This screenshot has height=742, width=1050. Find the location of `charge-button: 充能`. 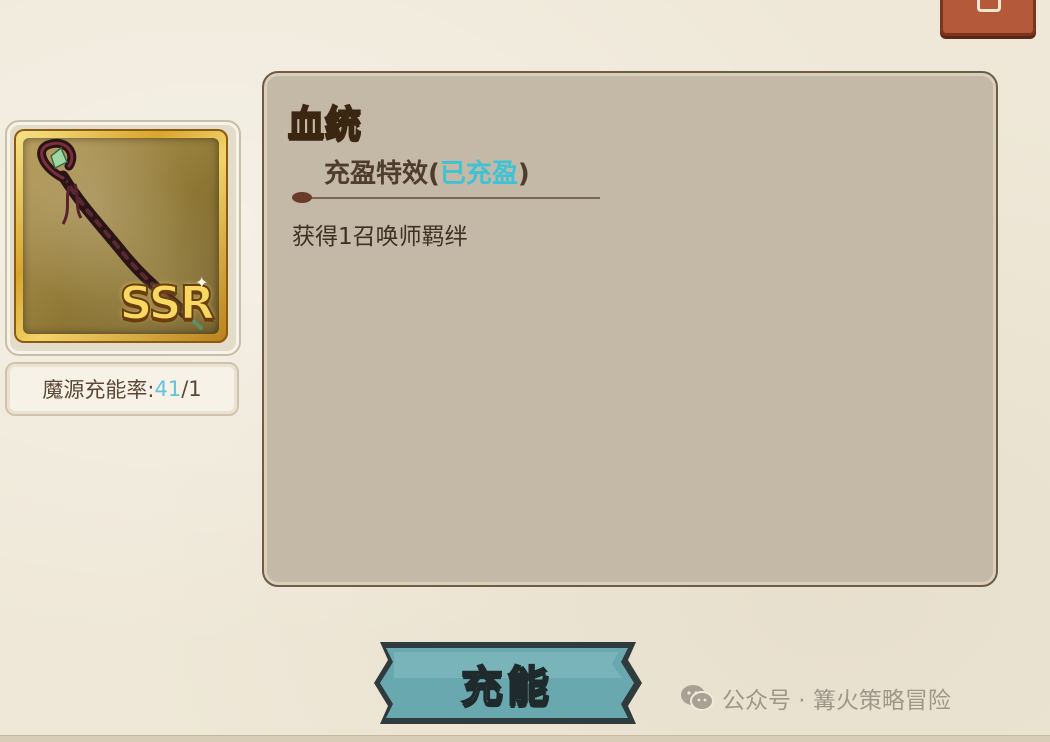

charge-button: 充能 is located at coordinates (507, 683).